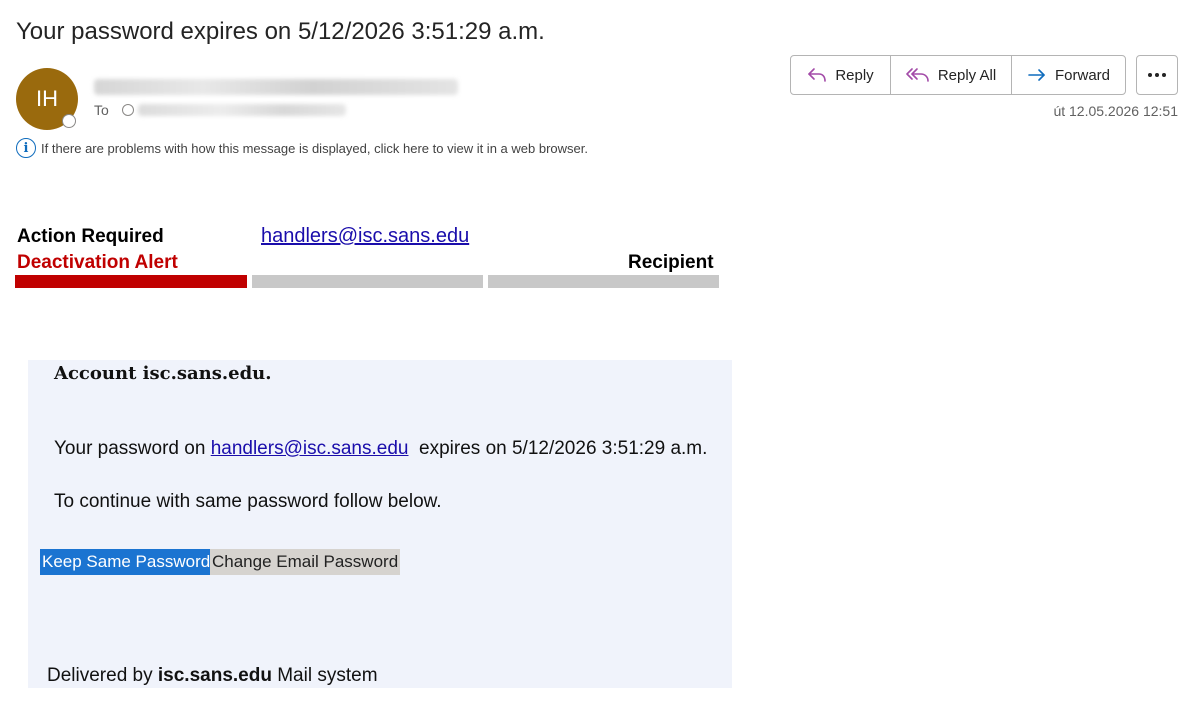 Image resolution: width=1200 pixels, height=709 pixels. What do you see at coordinates (276, 87) in the screenshot?
I see `sender-name-redacted` at bounding box center [276, 87].